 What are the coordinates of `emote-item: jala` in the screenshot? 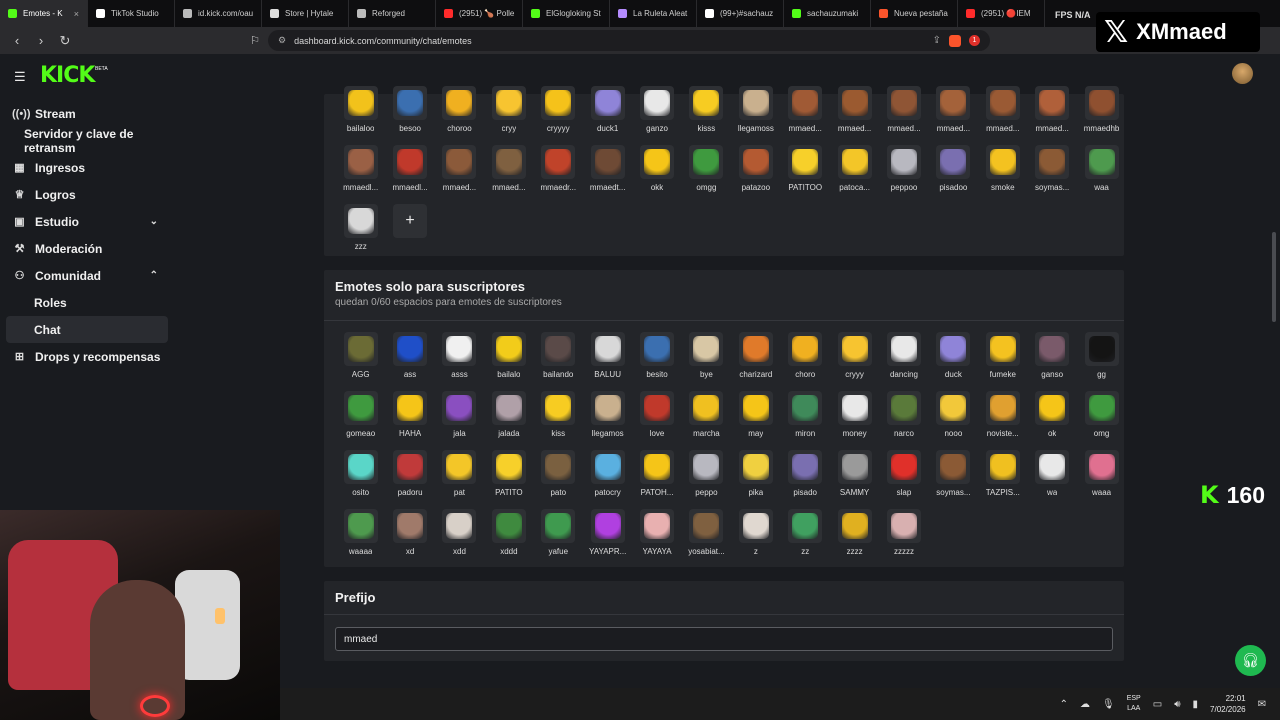 It's located at (459, 420).